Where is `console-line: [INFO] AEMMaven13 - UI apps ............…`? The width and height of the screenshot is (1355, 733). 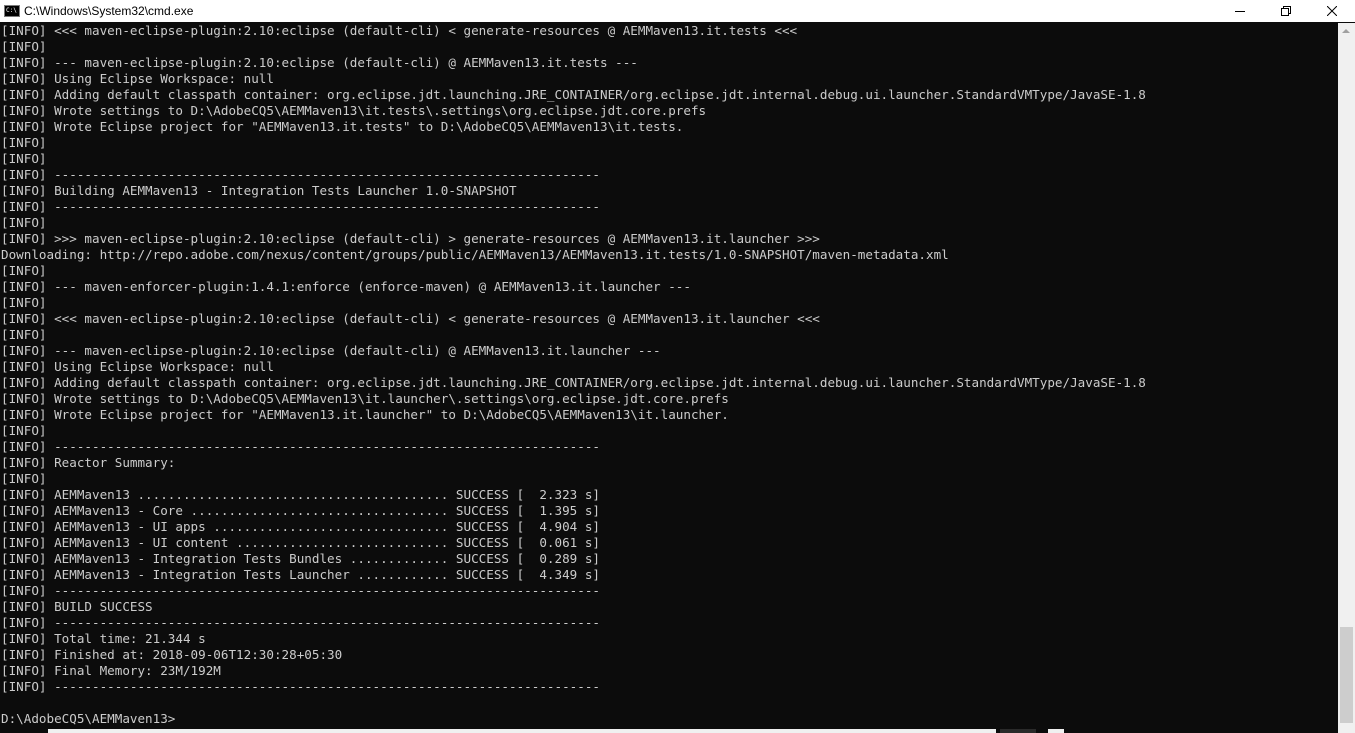 console-line: [INFO] AEMMaven13 - UI apps ............… is located at coordinates (300, 526).